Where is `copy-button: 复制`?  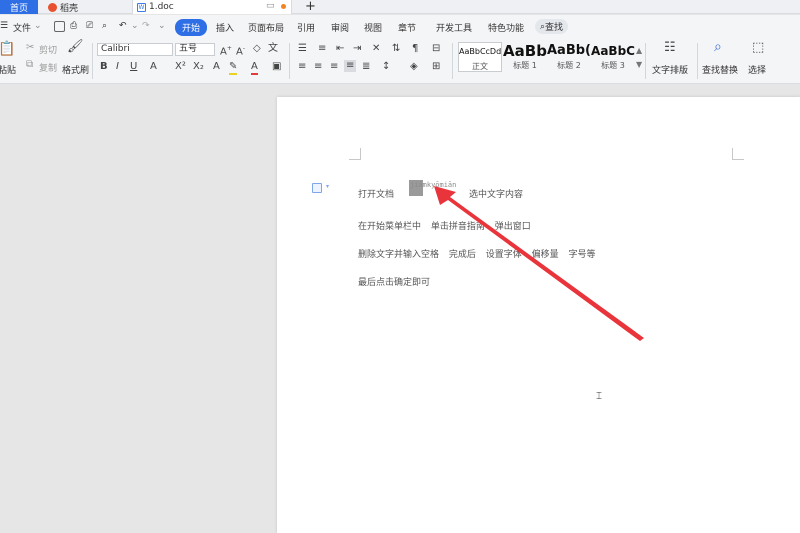 copy-button: 复制 is located at coordinates (48, 67).